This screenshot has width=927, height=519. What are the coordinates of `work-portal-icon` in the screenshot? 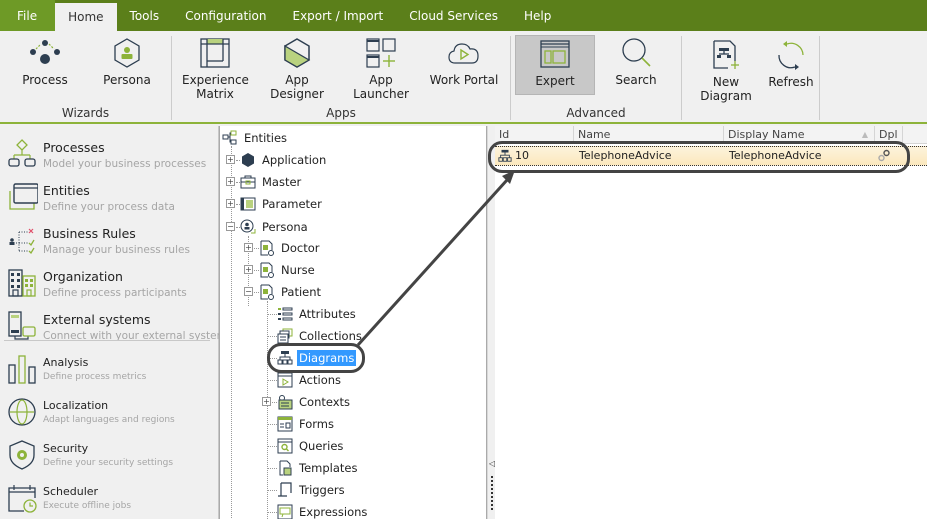 It's located at (464, 53).